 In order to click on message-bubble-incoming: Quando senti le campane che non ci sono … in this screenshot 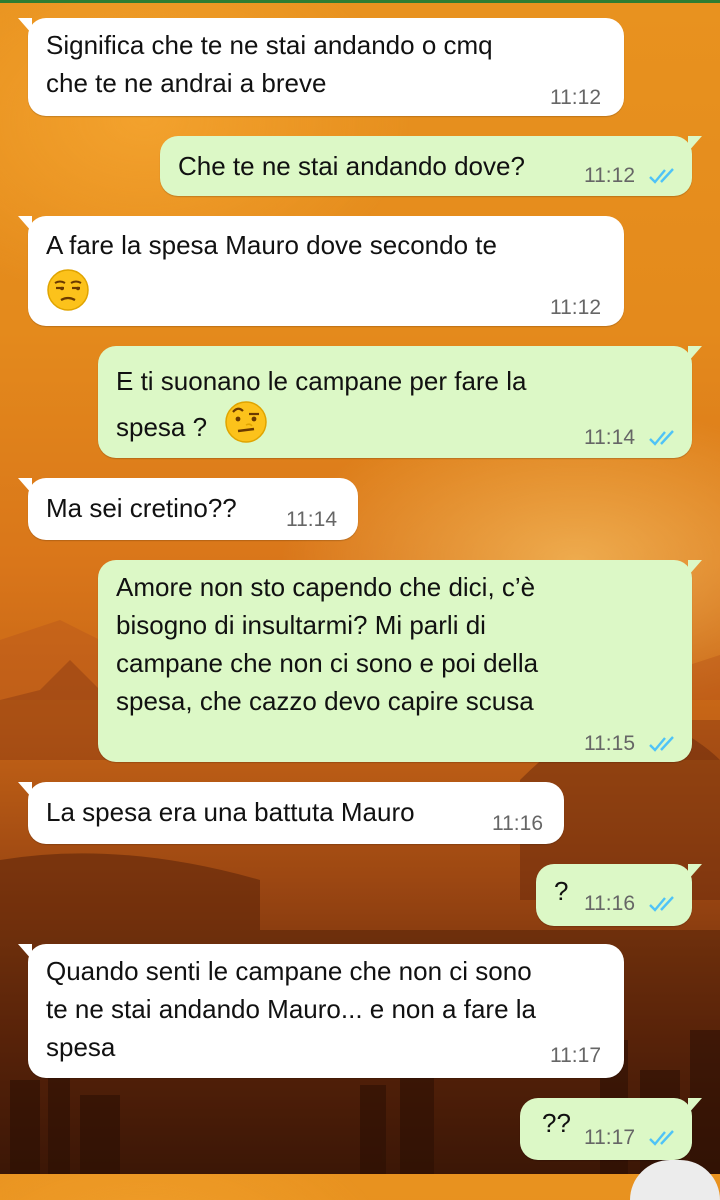, I will do `click(321, 1011)`.